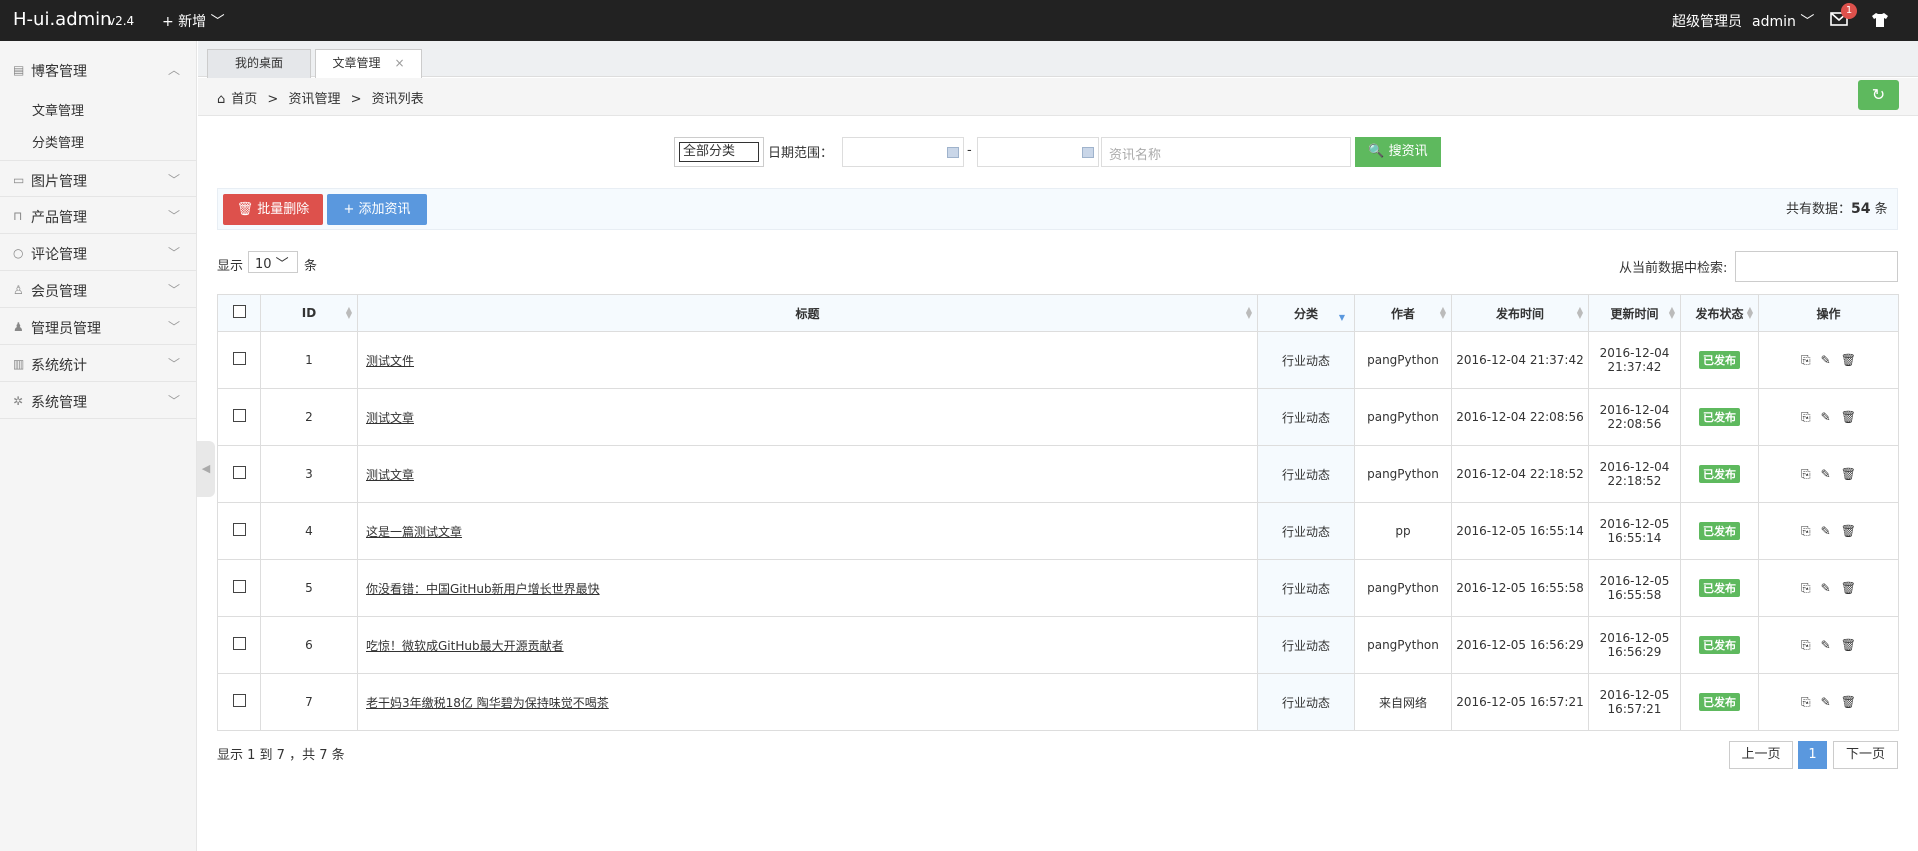 This screenshot has width=1918, height=851. I want to click on sidebar-item-members: ♙ 会员管理 ﹀, so click(98, 289).